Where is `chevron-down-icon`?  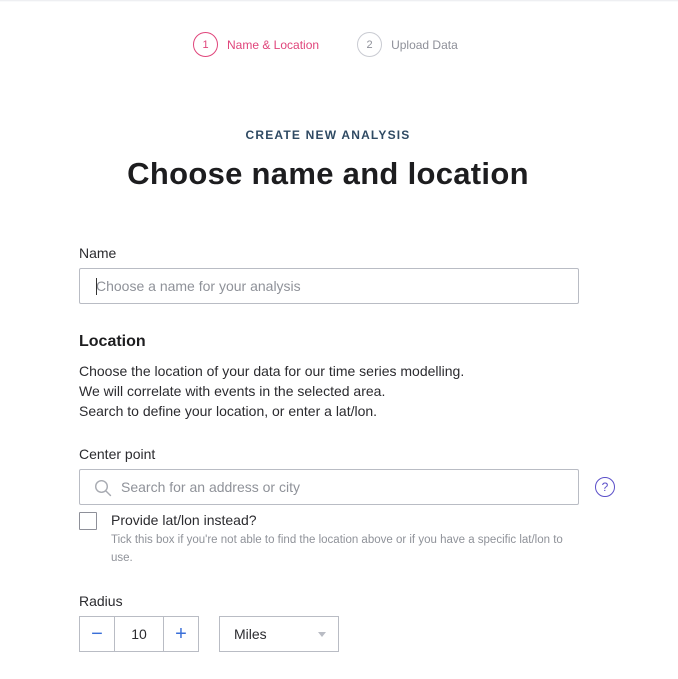 chevron-down-icon is located at coordinates (322, 634).